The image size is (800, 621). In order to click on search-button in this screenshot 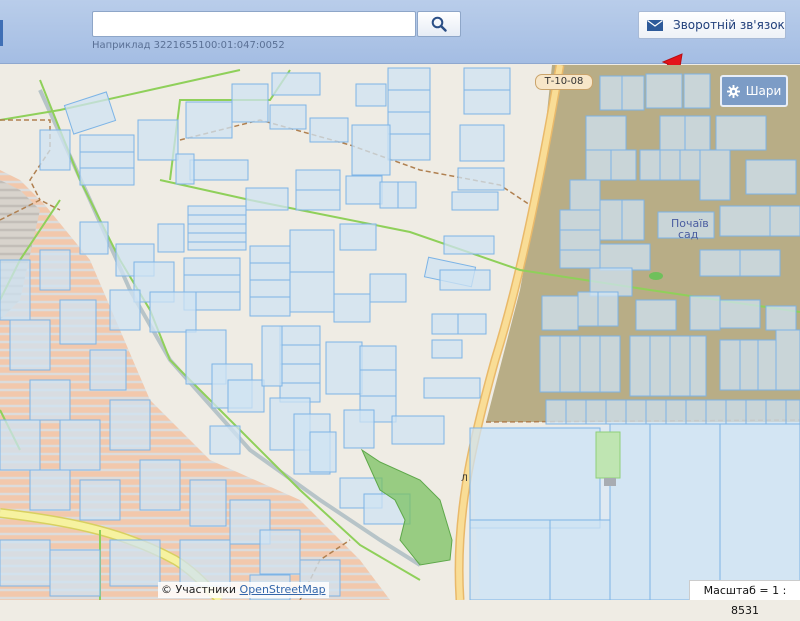, I will do `click(439, 24)`.